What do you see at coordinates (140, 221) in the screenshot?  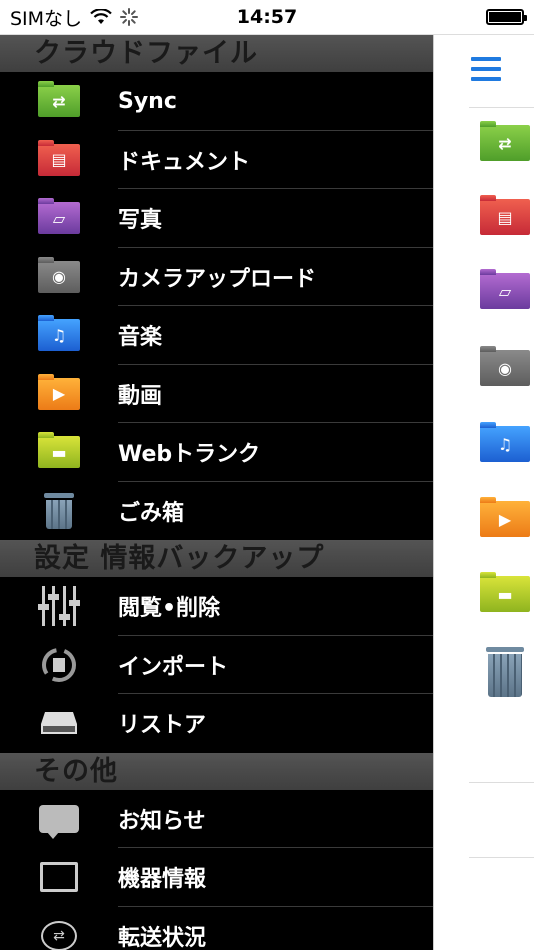 I see `menu-item-label: 写真` at bounding box center [140, 221].